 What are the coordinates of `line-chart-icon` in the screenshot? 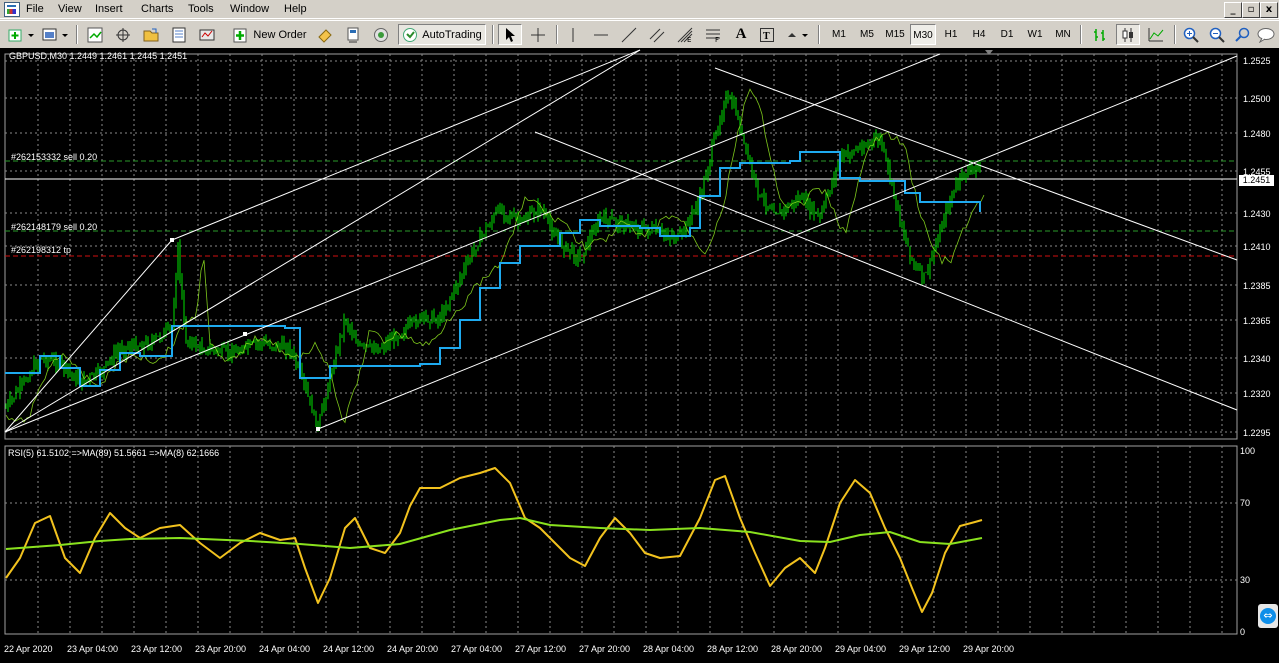 It's located at (1156, 34).